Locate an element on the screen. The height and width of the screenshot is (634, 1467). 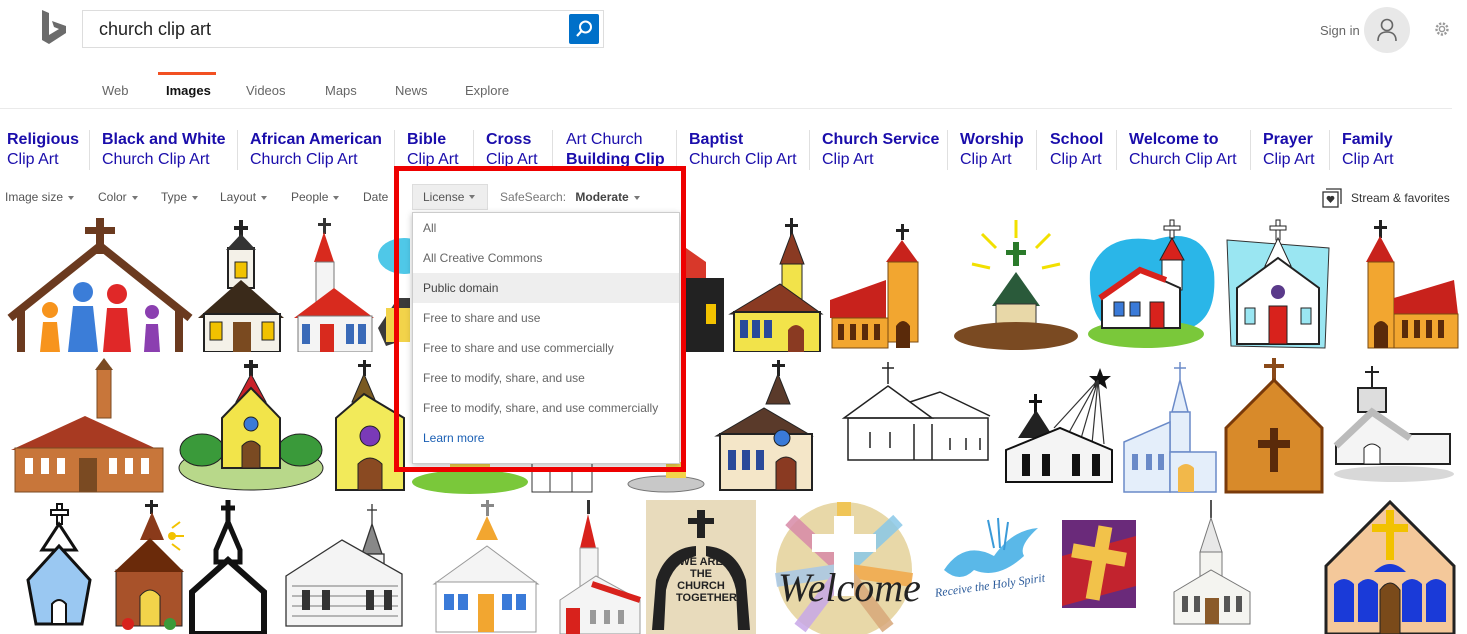
related-search-religious: Religious Clip Art is located at coordinates (43, 150).